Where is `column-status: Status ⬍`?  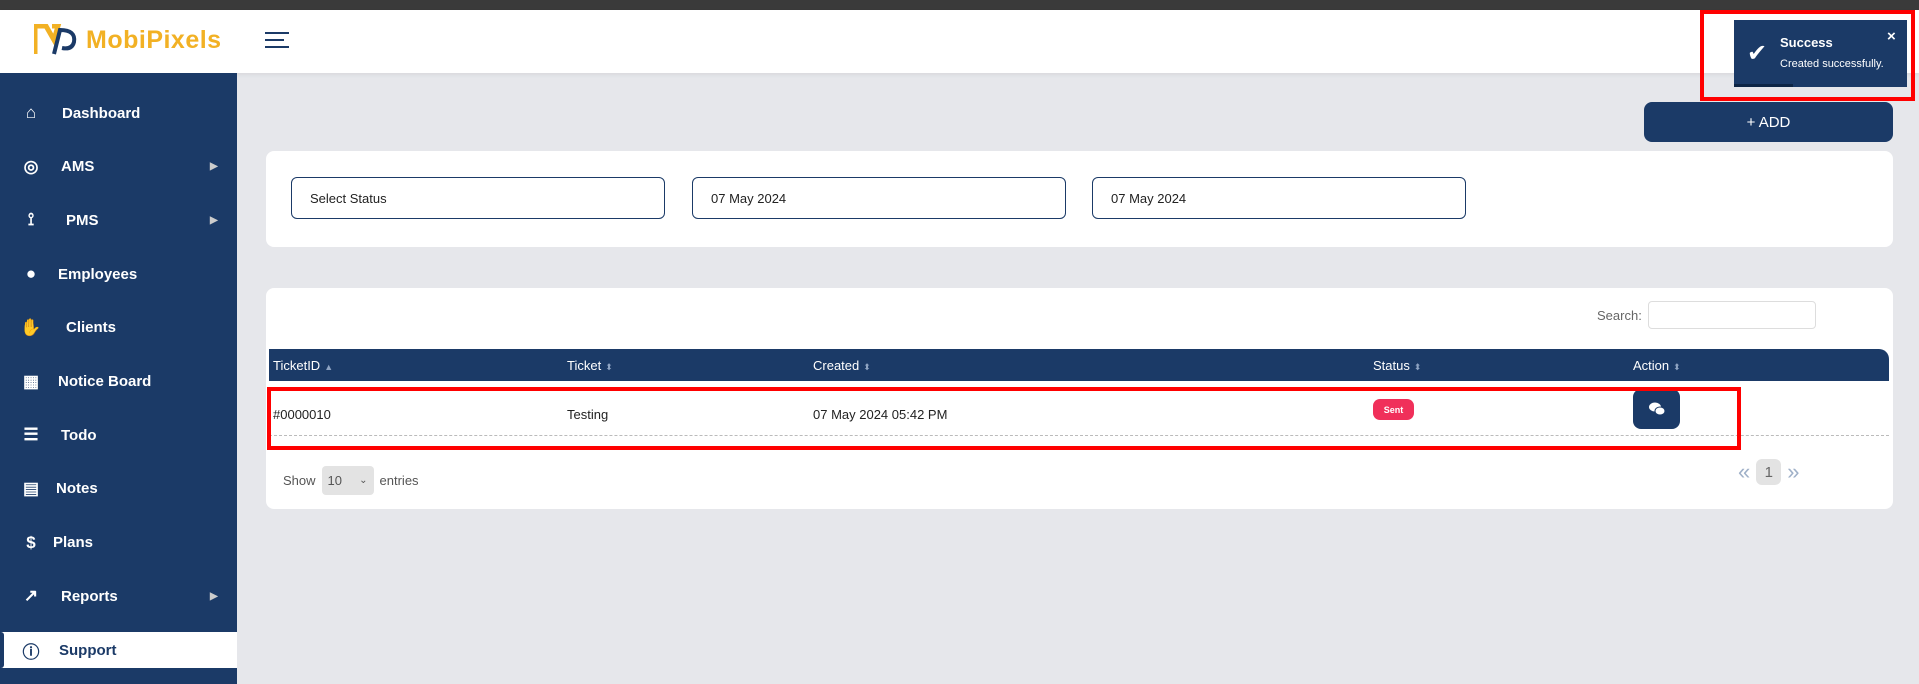
column-status: Status ⬍ is located at coordinates (1397, 365).